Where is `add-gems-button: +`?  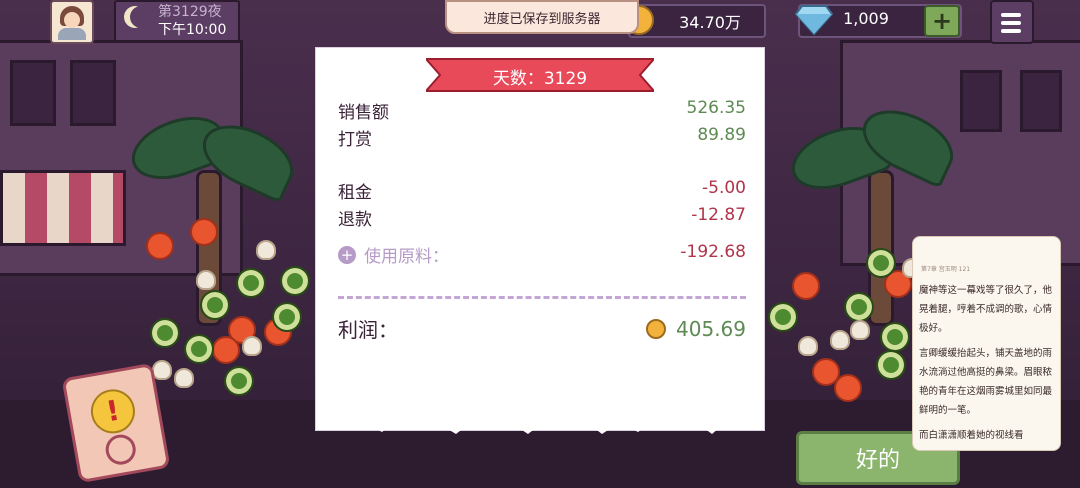
add-gems-button: + is located at coordinates (942, 21).